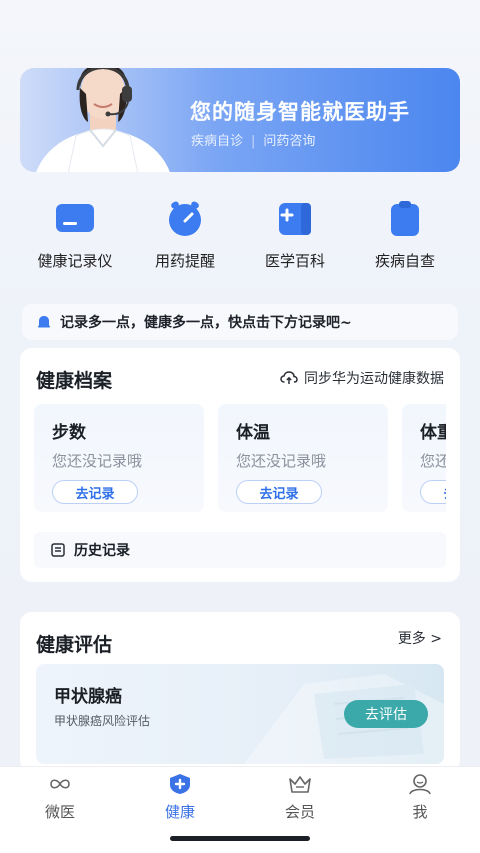 The height and width of the screenshot is (853, 480). Describe the element at coordinates (279, 492) in the screenshot. I see `record-temperature-button: 去记录` at that location.